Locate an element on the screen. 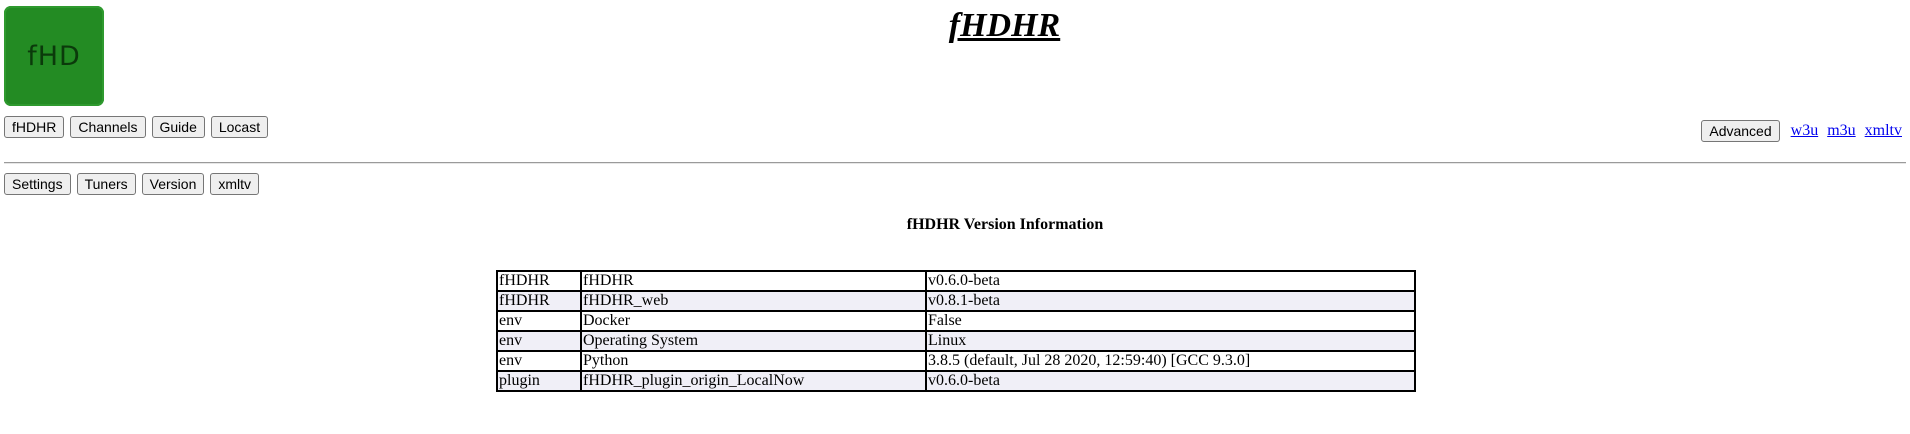 The image size is (1910, 434). table-row: fHDHR fHDHR v0.6.0-beta is located at coordinates (956, 281).